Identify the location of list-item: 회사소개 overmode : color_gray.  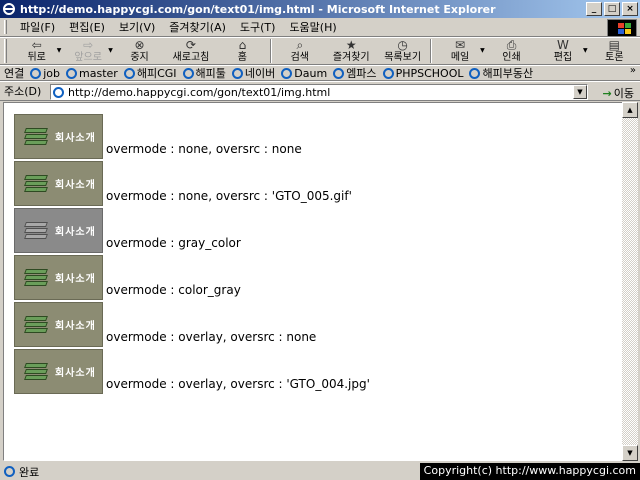
(127, 277).